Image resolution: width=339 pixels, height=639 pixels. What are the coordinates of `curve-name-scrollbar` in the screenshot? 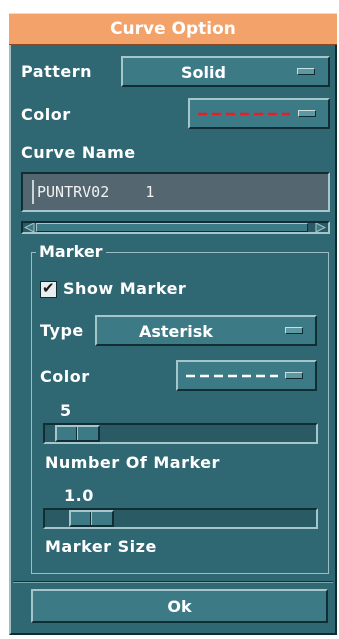 It's located at (175, 227).